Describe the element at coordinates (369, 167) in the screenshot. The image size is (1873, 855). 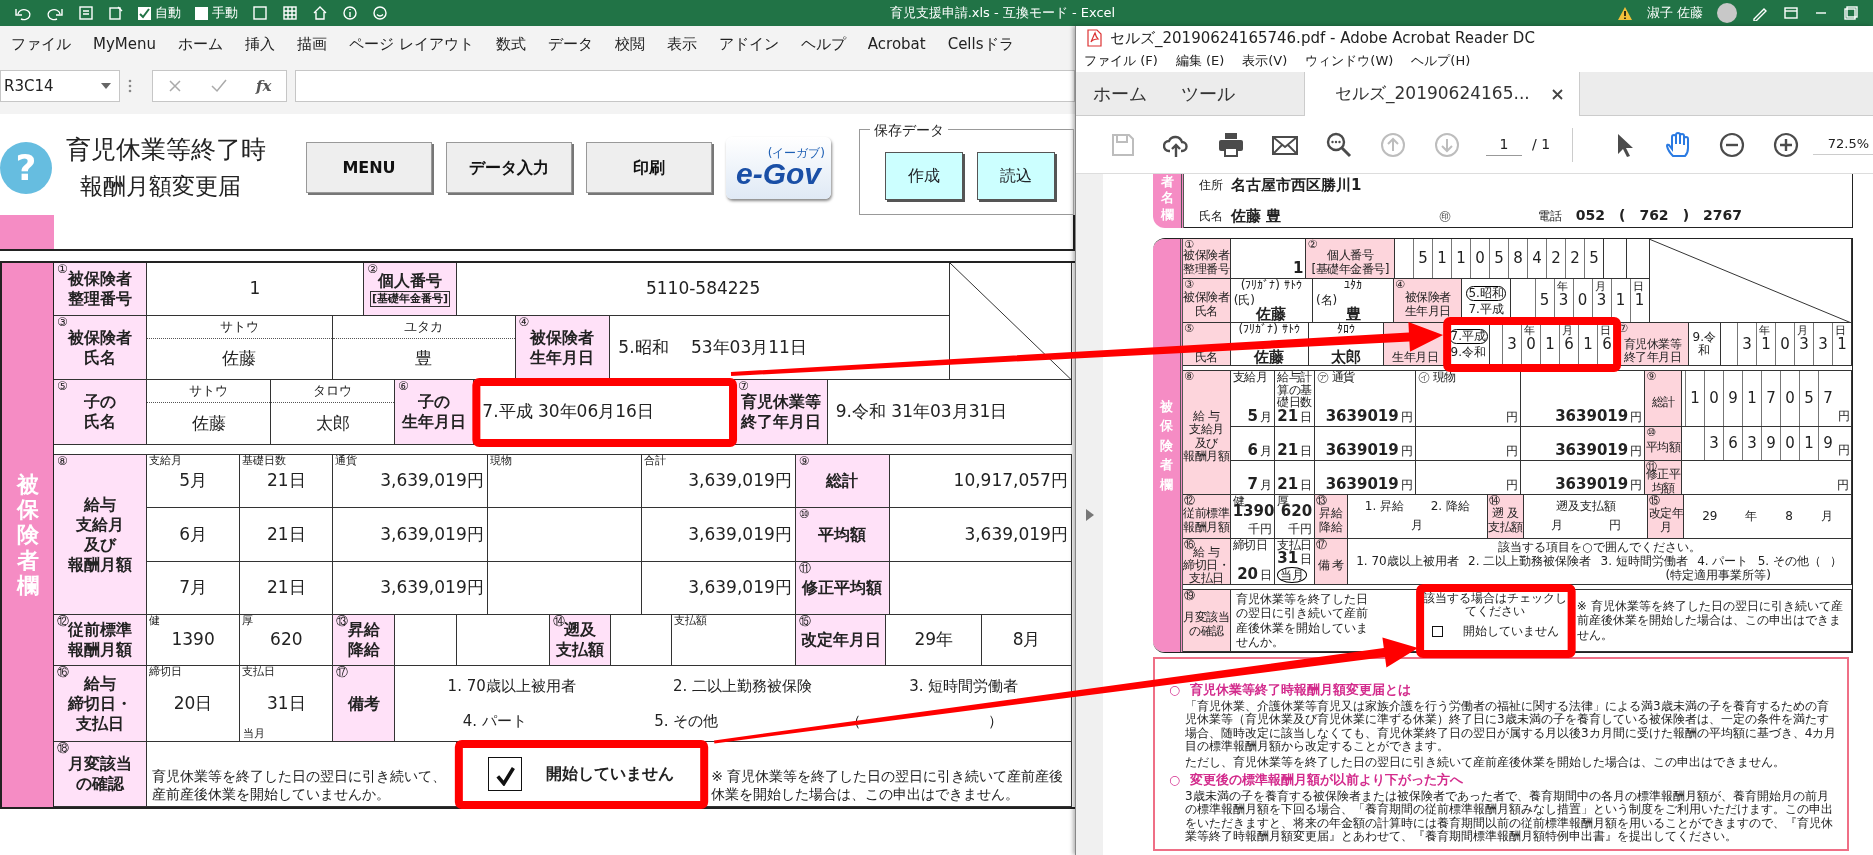
I see `macro-button: MENU` at that location.